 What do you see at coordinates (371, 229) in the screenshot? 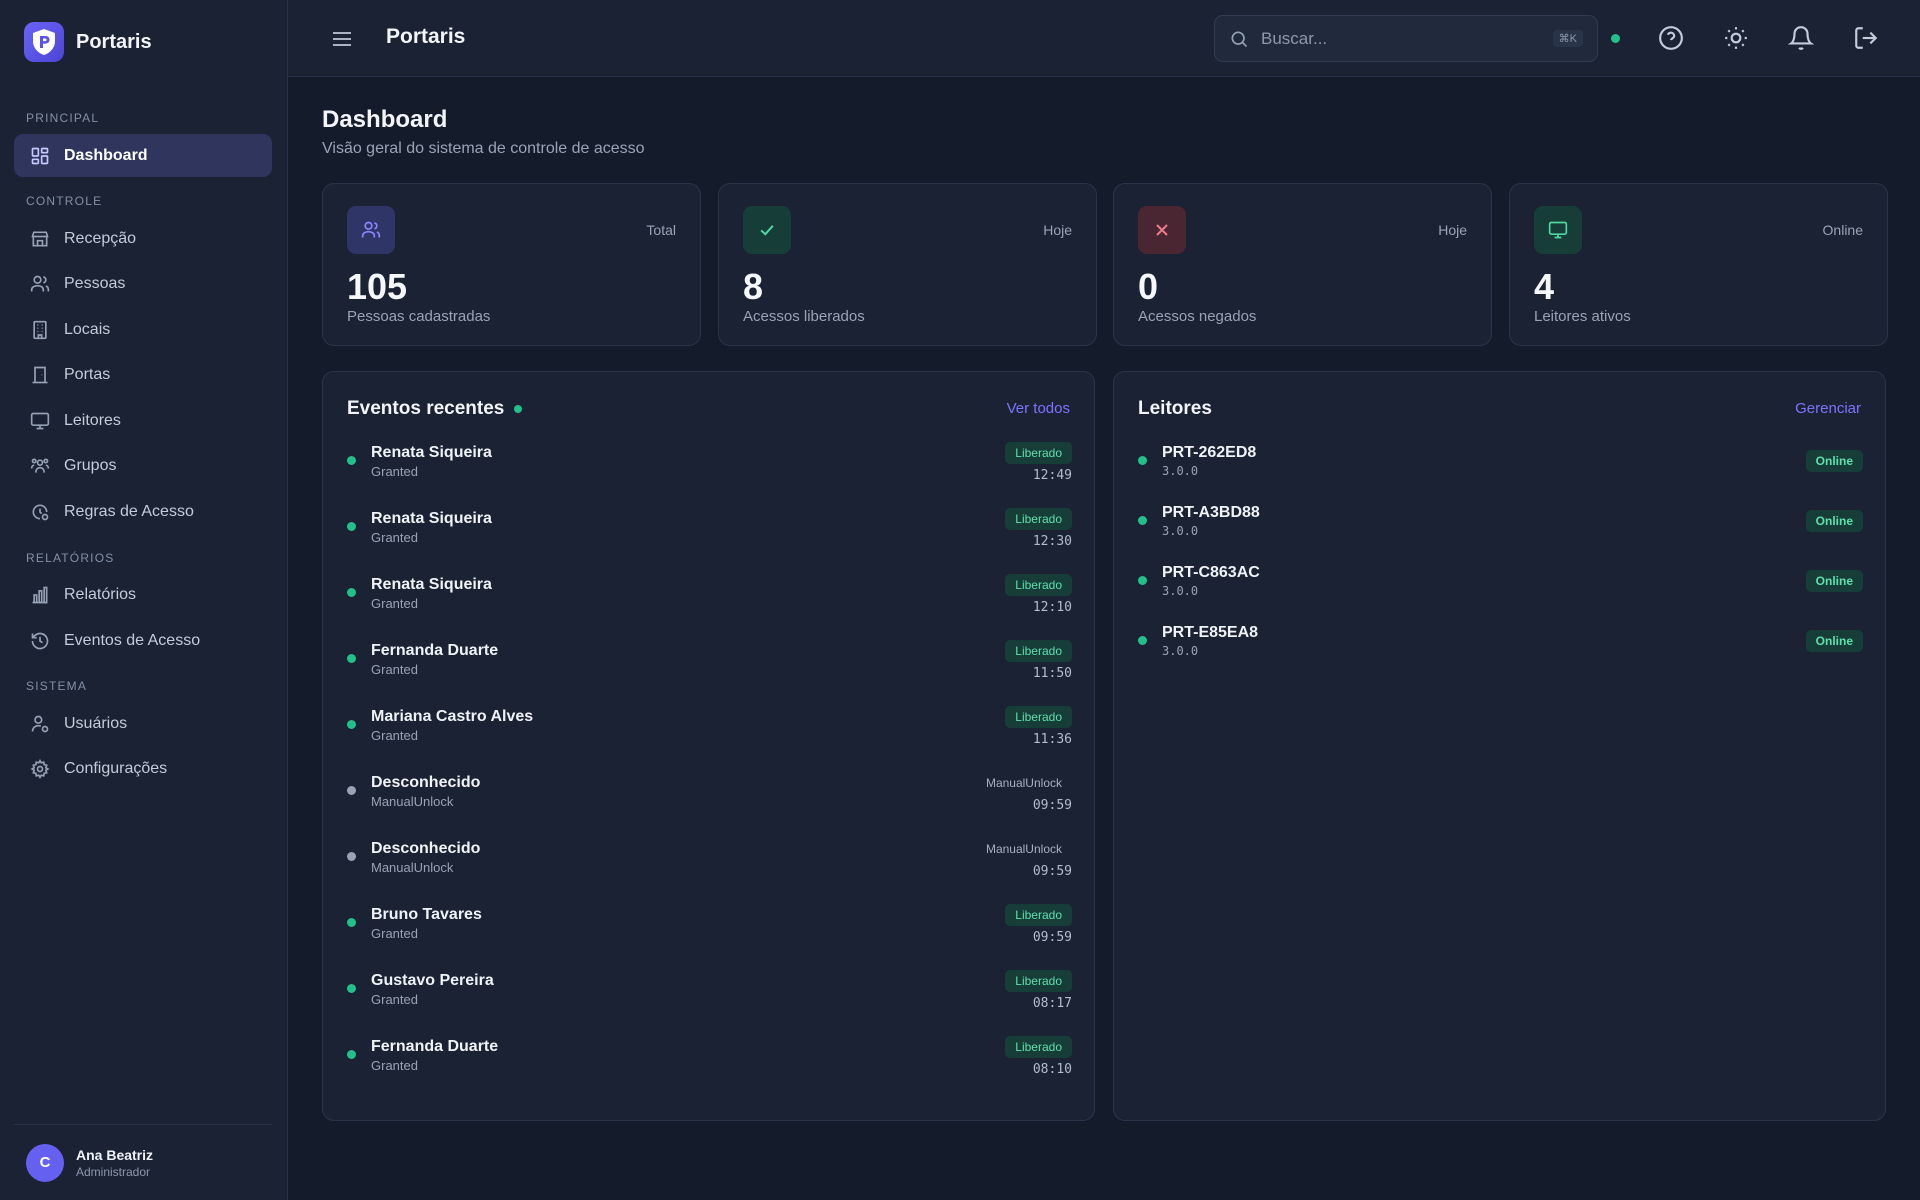
I see `users-icon` at bounding box center [371, 229].